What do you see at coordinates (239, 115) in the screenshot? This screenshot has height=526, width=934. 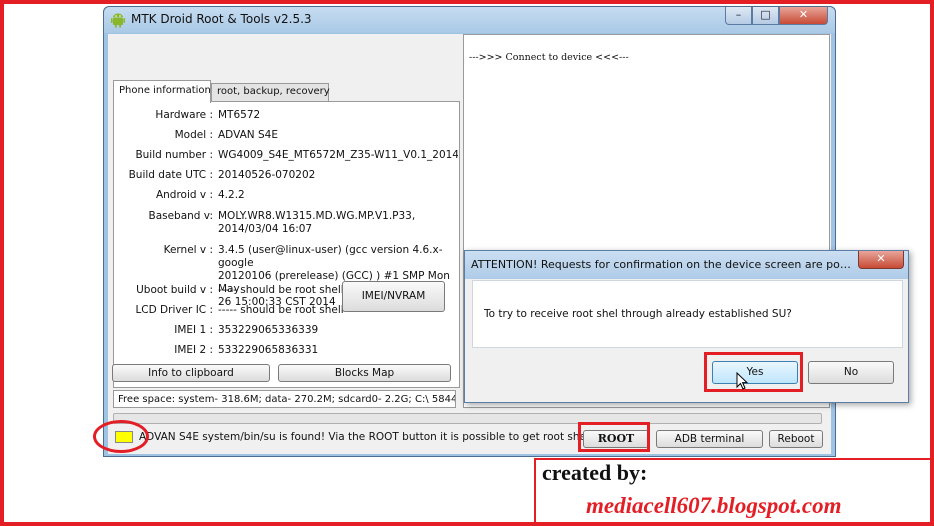 I see `hardware-value: MT6572` at bounding box center [239, 115].